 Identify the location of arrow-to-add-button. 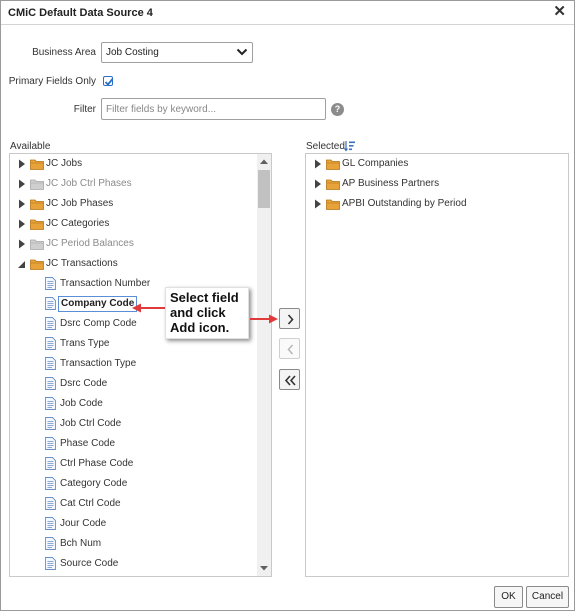
(264, 319).